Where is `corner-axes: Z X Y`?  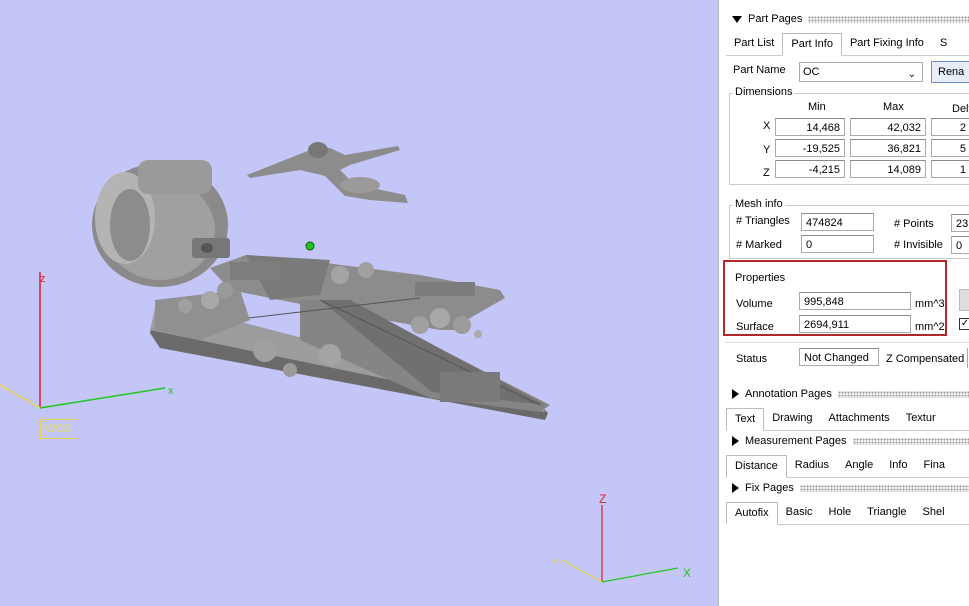
corner-axes: Z X Y is located at coordinates (621, 537).